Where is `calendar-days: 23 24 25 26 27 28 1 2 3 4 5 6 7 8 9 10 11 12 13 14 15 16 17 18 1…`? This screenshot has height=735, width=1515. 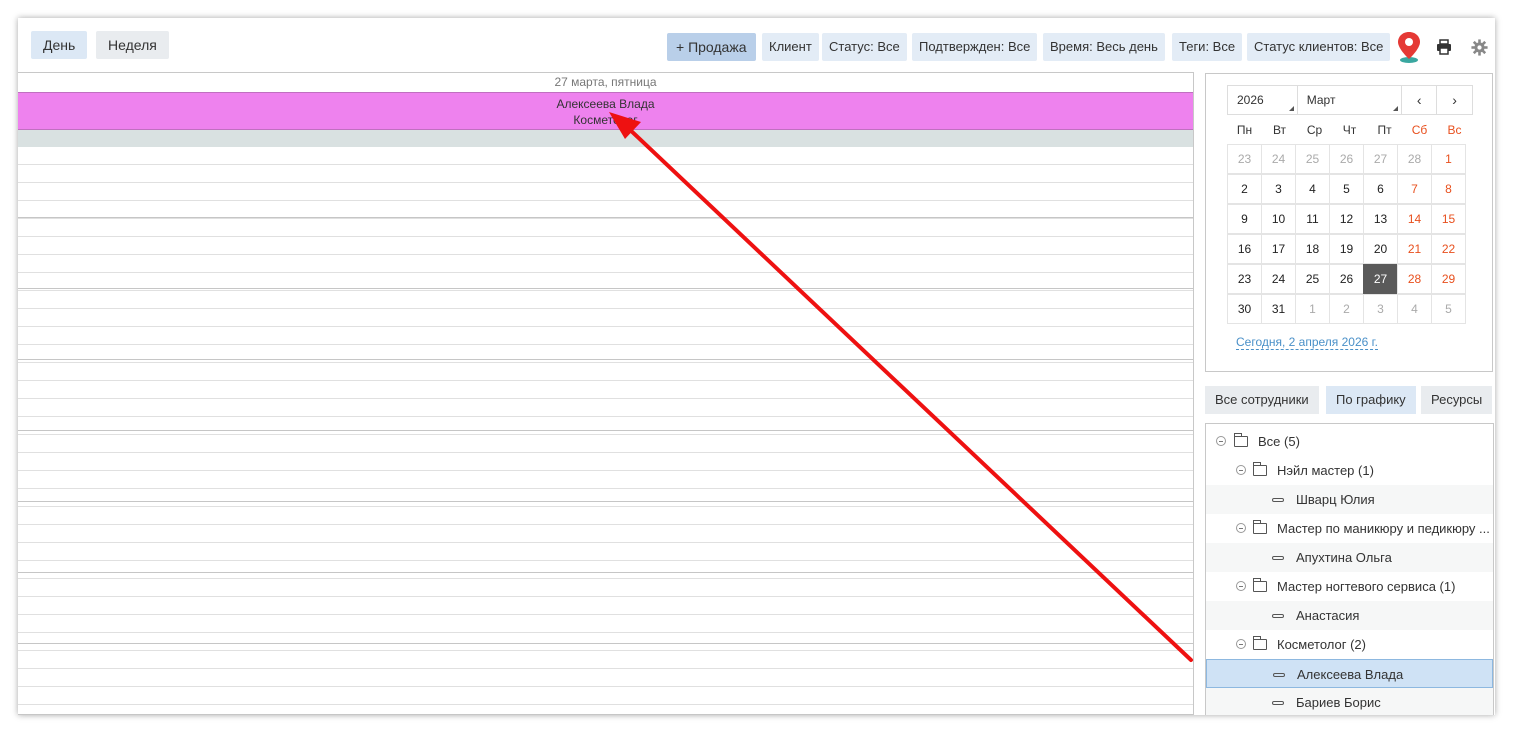
calendar-days: 23 24 25 26 27 28 1 2 3 4 5 6 7 8 9 10 11 12 13 14 15 16 17 18 1… is located at coordinates (1350, 234).